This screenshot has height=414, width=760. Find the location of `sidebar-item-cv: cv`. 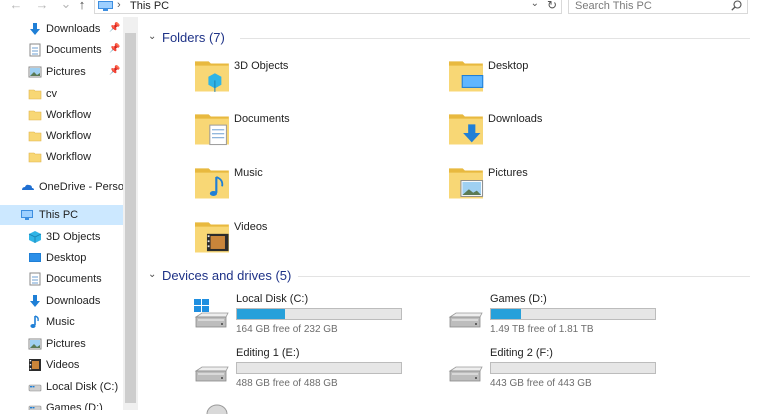

sidebar-item-cv: cv is located at coordinates (61, 94).